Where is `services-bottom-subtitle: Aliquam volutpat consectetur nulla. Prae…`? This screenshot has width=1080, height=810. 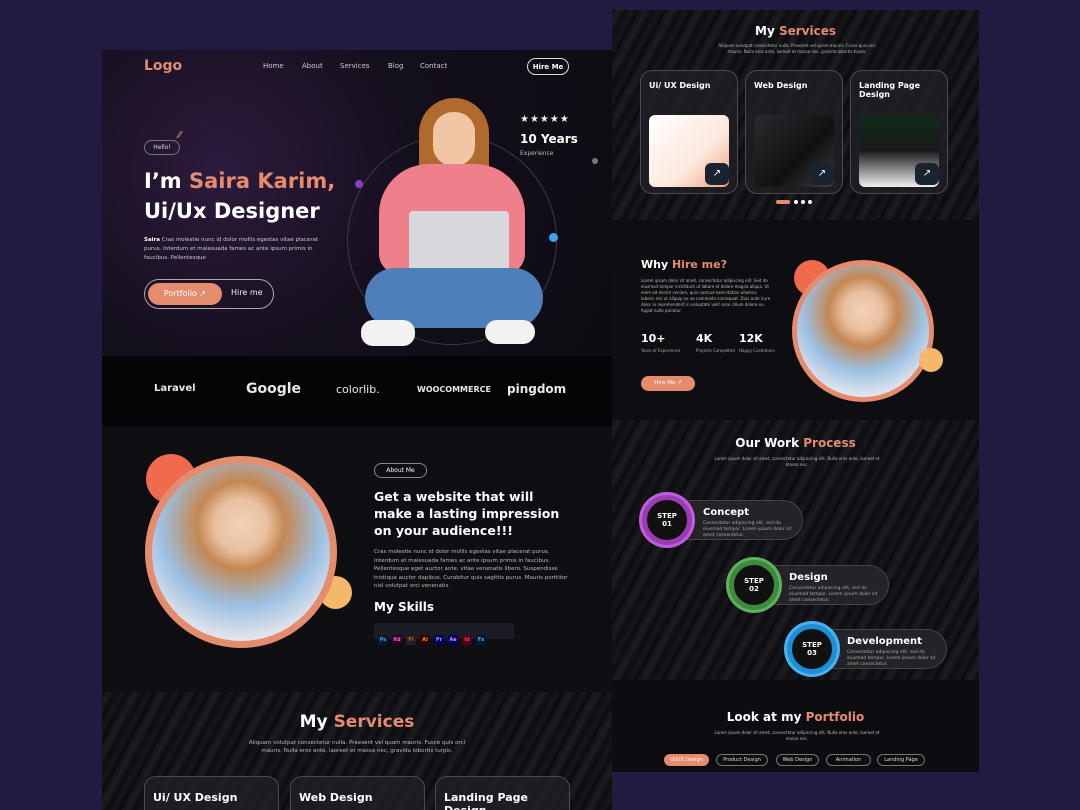
services-bottom-subtitle: Aliquam volutpat consectetur nulla. Prae… is located at coordinates (357, 747).